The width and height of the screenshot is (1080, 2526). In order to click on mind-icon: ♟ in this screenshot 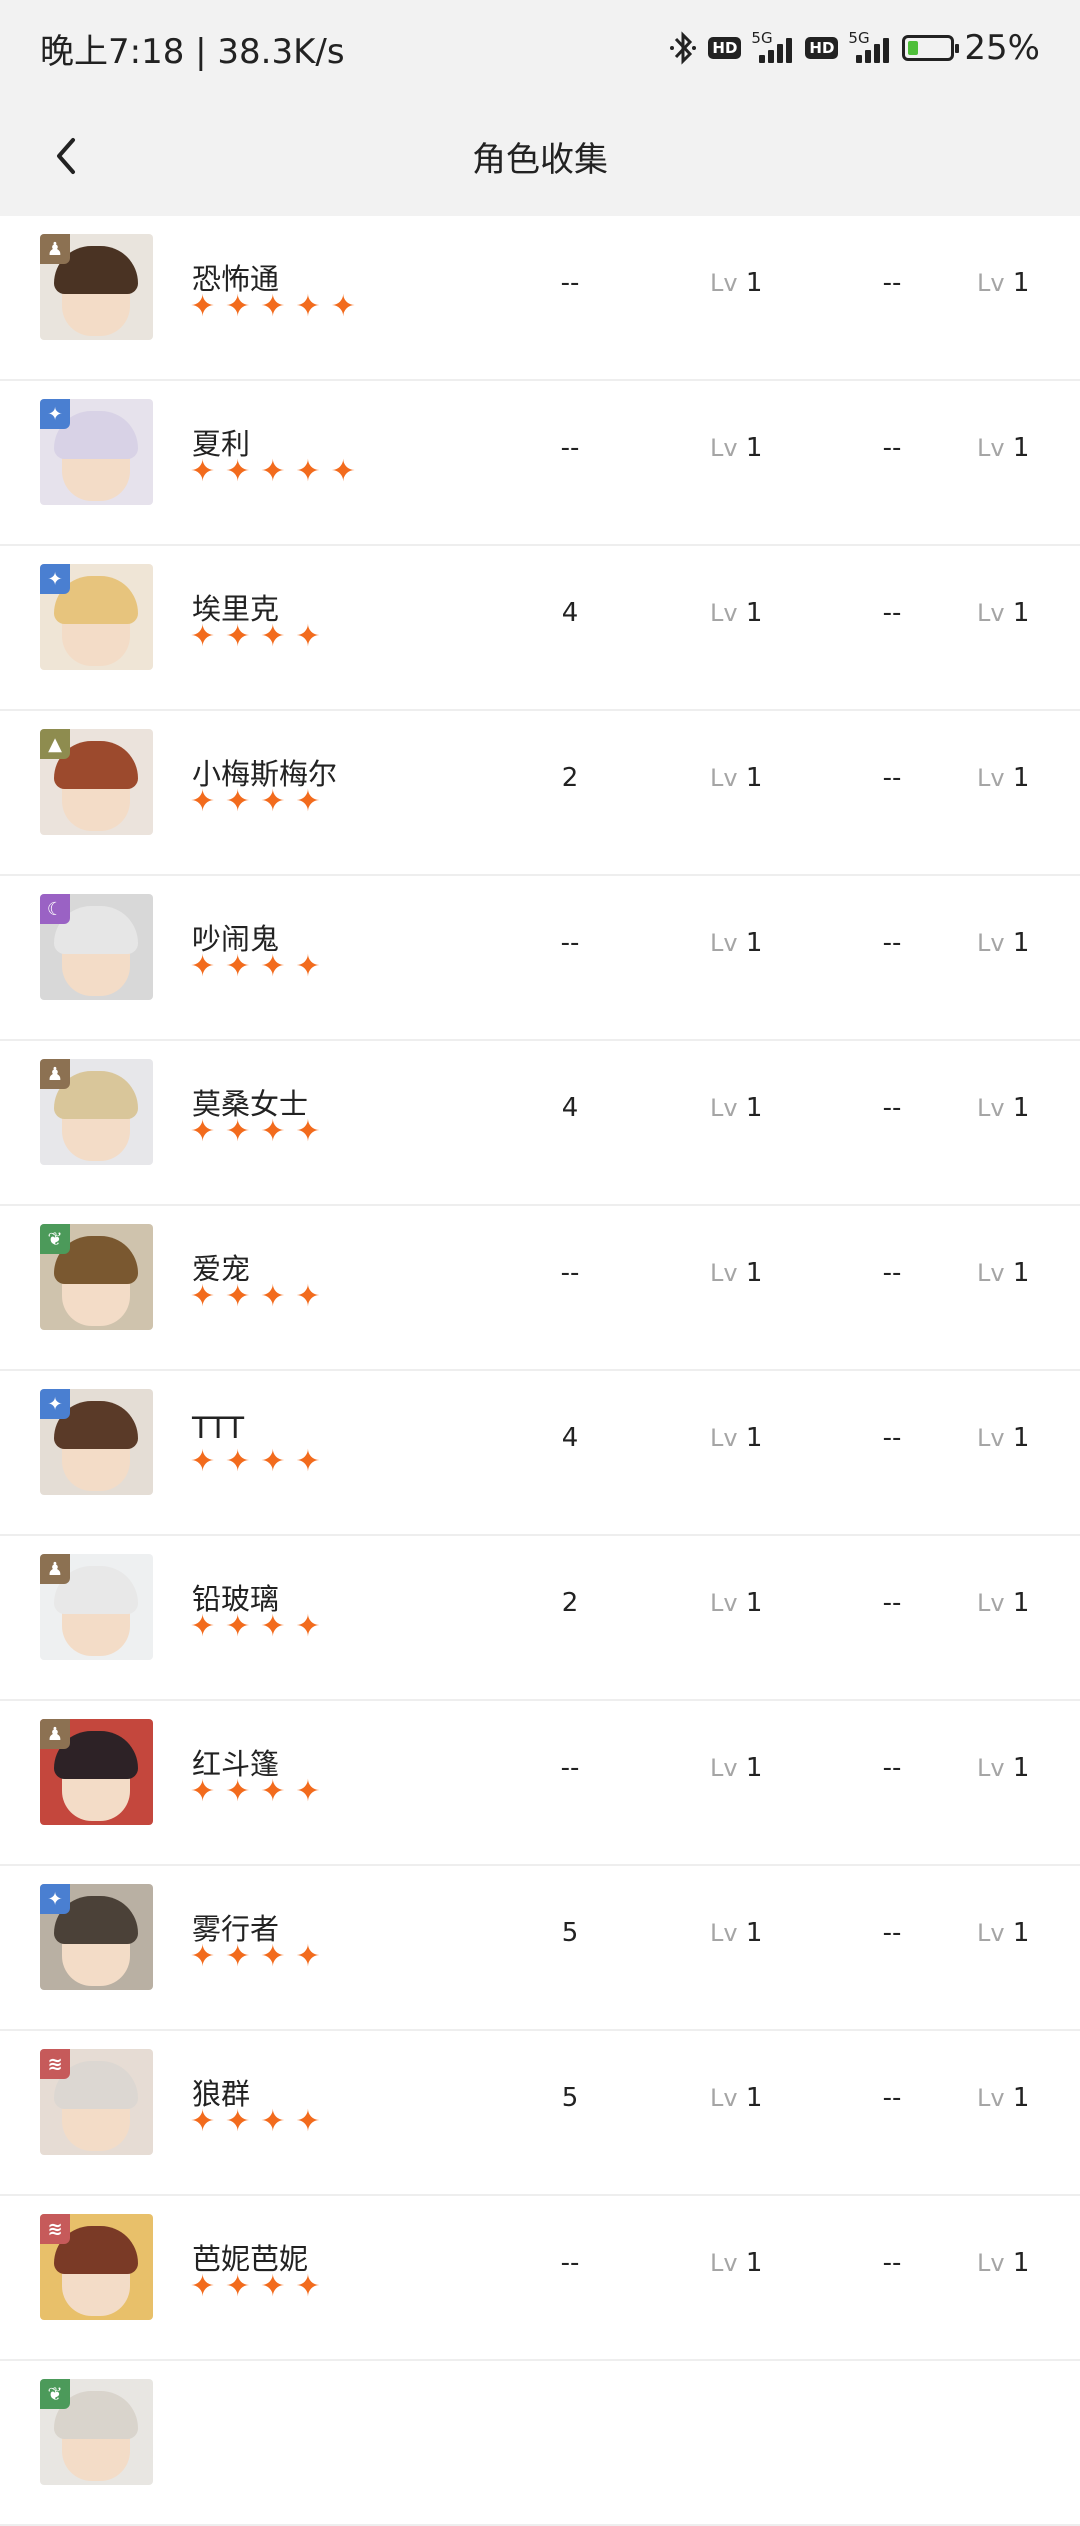, I will do `click(55, 1074)`.